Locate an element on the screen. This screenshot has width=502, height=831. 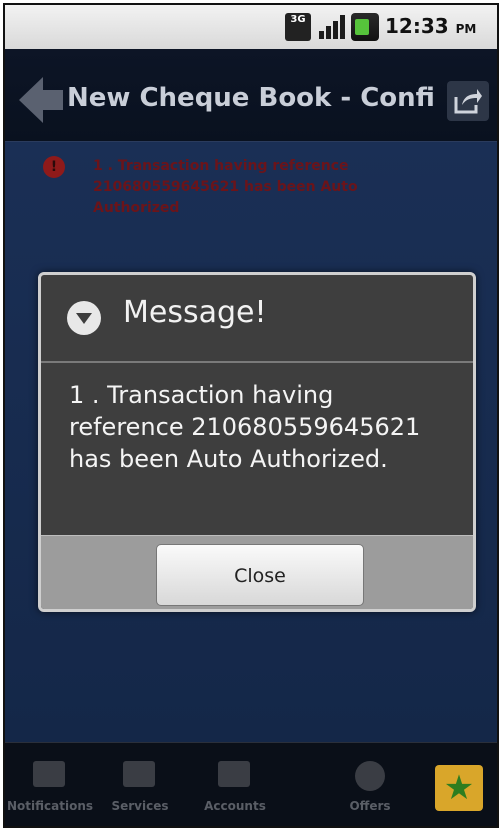
clock-ampm: PM is located at coordinates (466, 29).